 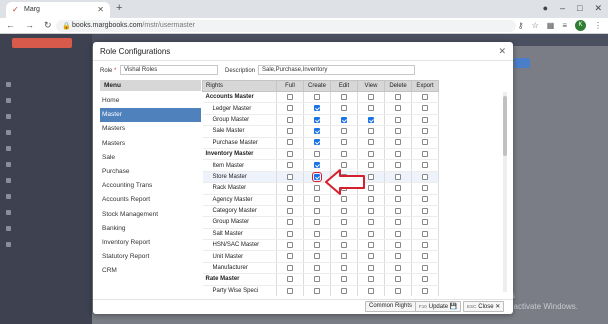 What do you see at coordinates (564, 25) in the screenshot?
I see `profile-menu-icon: ≡` at bounding box center [564, 25].